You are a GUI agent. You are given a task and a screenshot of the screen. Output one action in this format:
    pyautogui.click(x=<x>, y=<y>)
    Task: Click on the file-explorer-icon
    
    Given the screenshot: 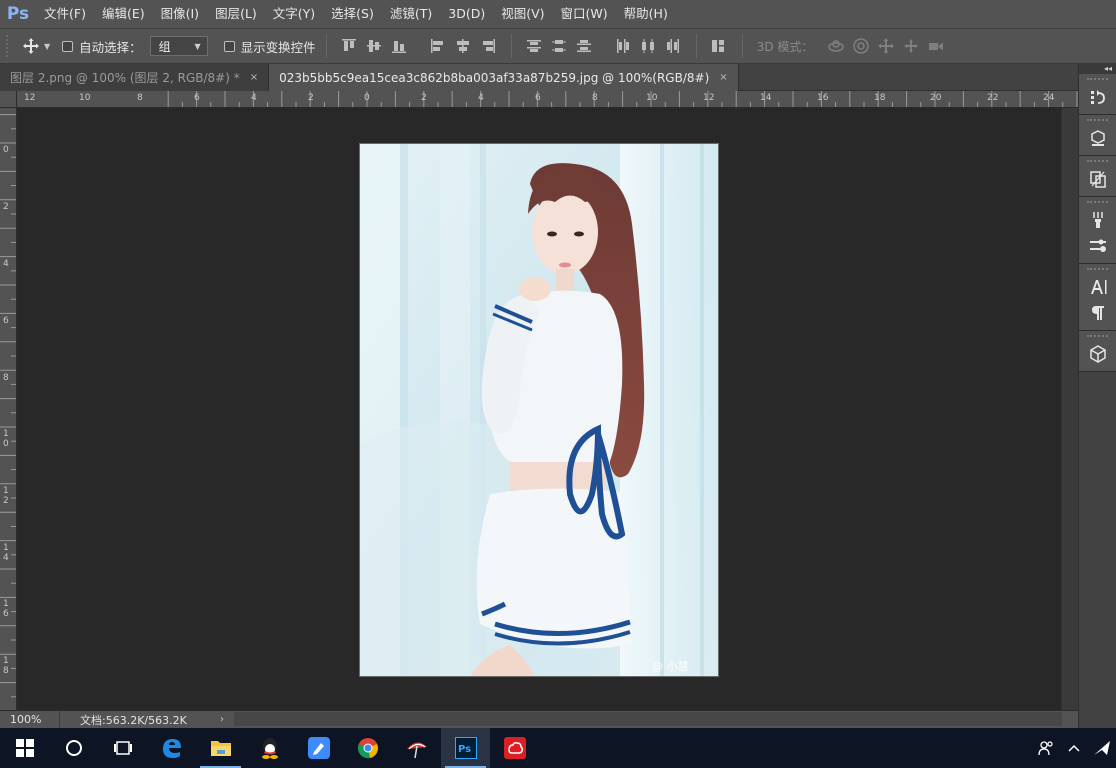 What is the action you would take?
    pyautogui.click(x=220, y=748)
    